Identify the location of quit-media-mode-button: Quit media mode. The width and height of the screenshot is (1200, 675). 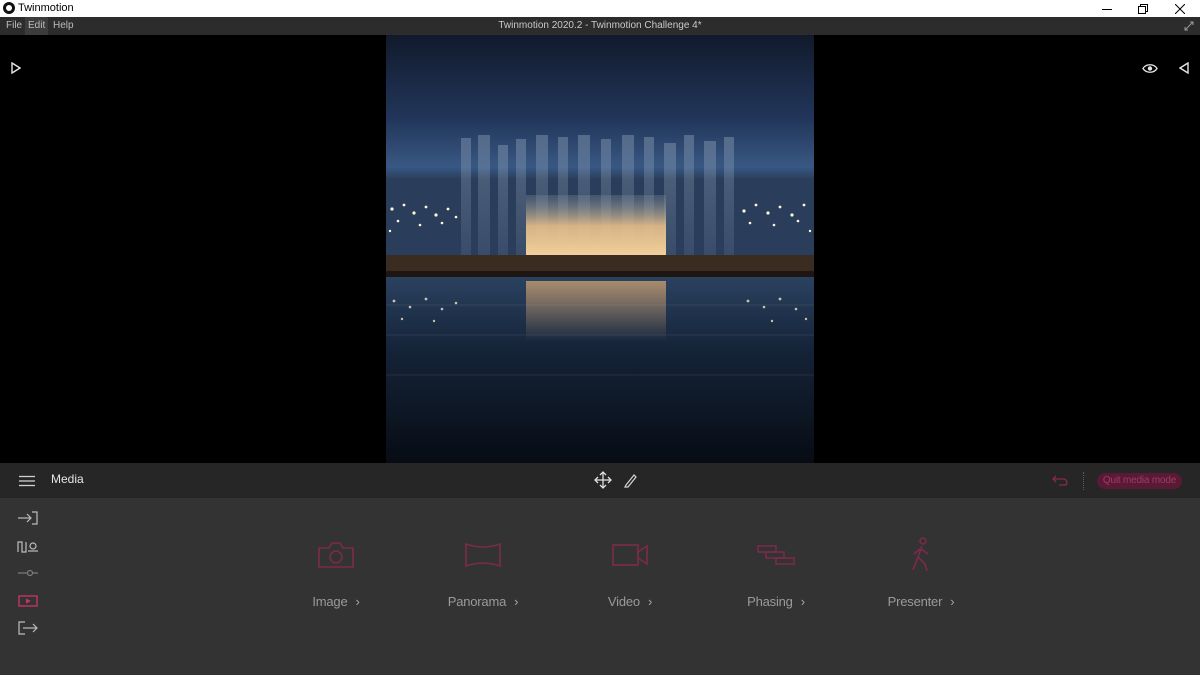
(1139, 481).